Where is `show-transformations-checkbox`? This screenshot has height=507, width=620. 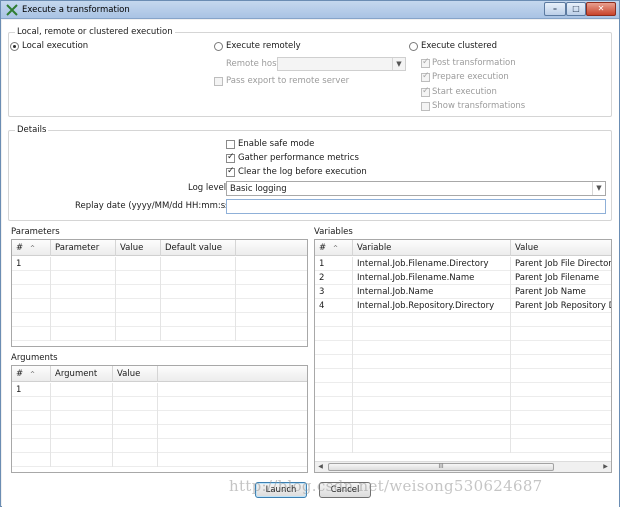
show-transformations-checkbox is located at coordinates (425, 106).